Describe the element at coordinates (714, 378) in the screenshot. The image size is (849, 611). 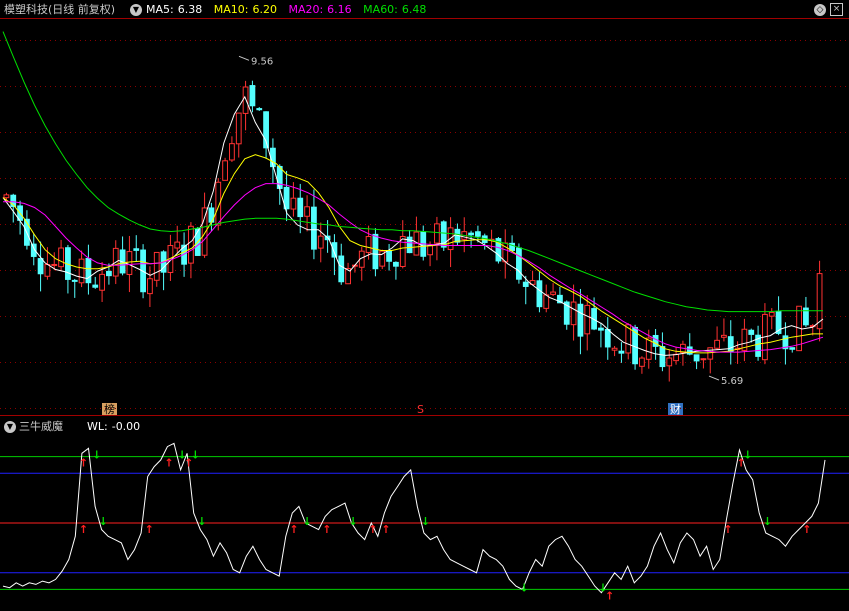
I see `low-pointer` at that location.